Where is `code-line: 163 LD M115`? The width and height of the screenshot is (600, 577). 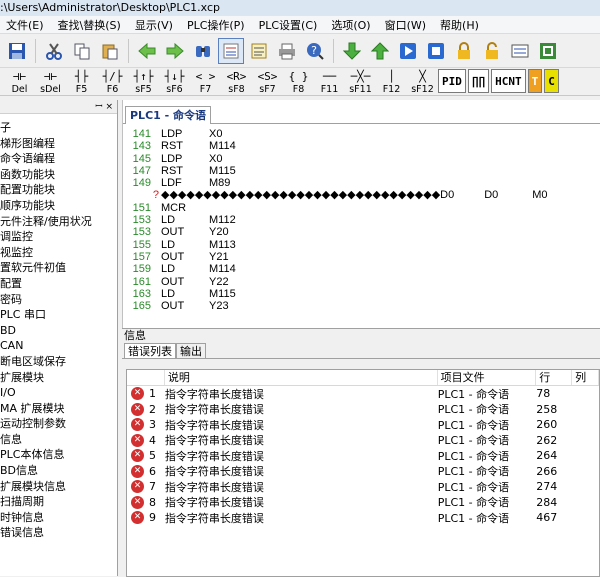 code-line: 163 LD M115 is located at coordinates (361, 294).